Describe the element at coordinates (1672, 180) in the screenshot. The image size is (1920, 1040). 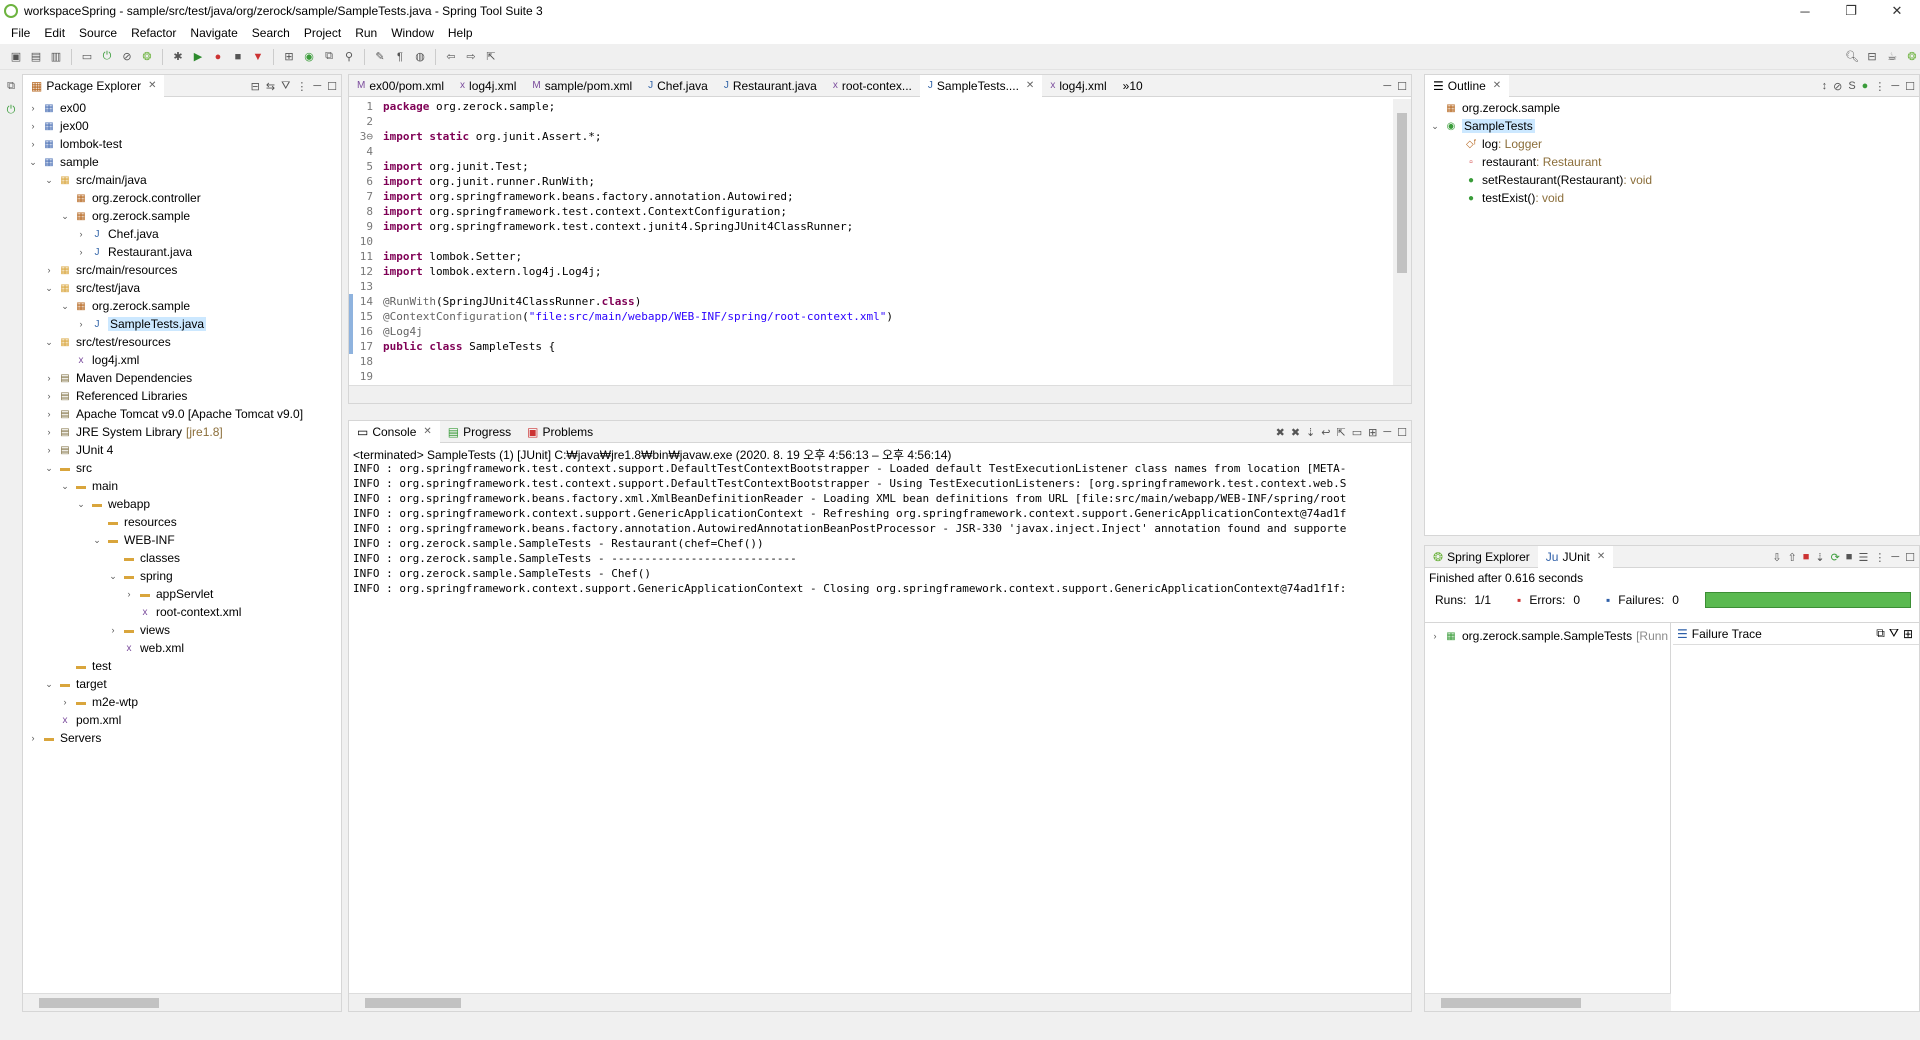
I see `outline-member: ● setRestaurant(Restaurant) : void` at that location.